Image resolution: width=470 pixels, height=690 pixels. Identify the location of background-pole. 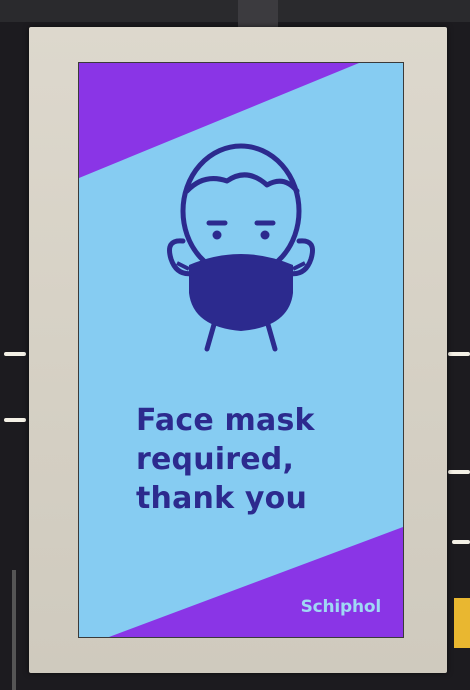
(14, 630).